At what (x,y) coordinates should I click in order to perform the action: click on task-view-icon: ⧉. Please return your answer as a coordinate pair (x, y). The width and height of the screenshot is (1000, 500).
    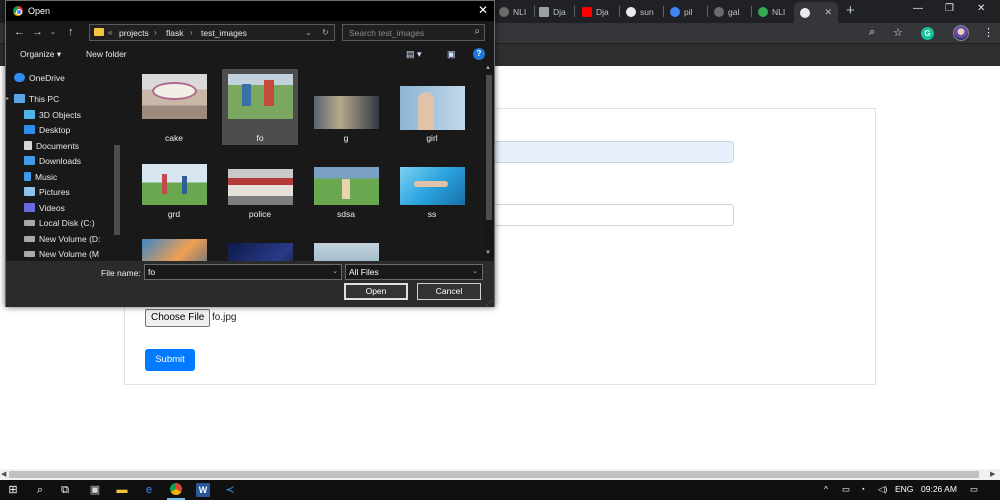
    Looking at the image, I should click on (65, 490).